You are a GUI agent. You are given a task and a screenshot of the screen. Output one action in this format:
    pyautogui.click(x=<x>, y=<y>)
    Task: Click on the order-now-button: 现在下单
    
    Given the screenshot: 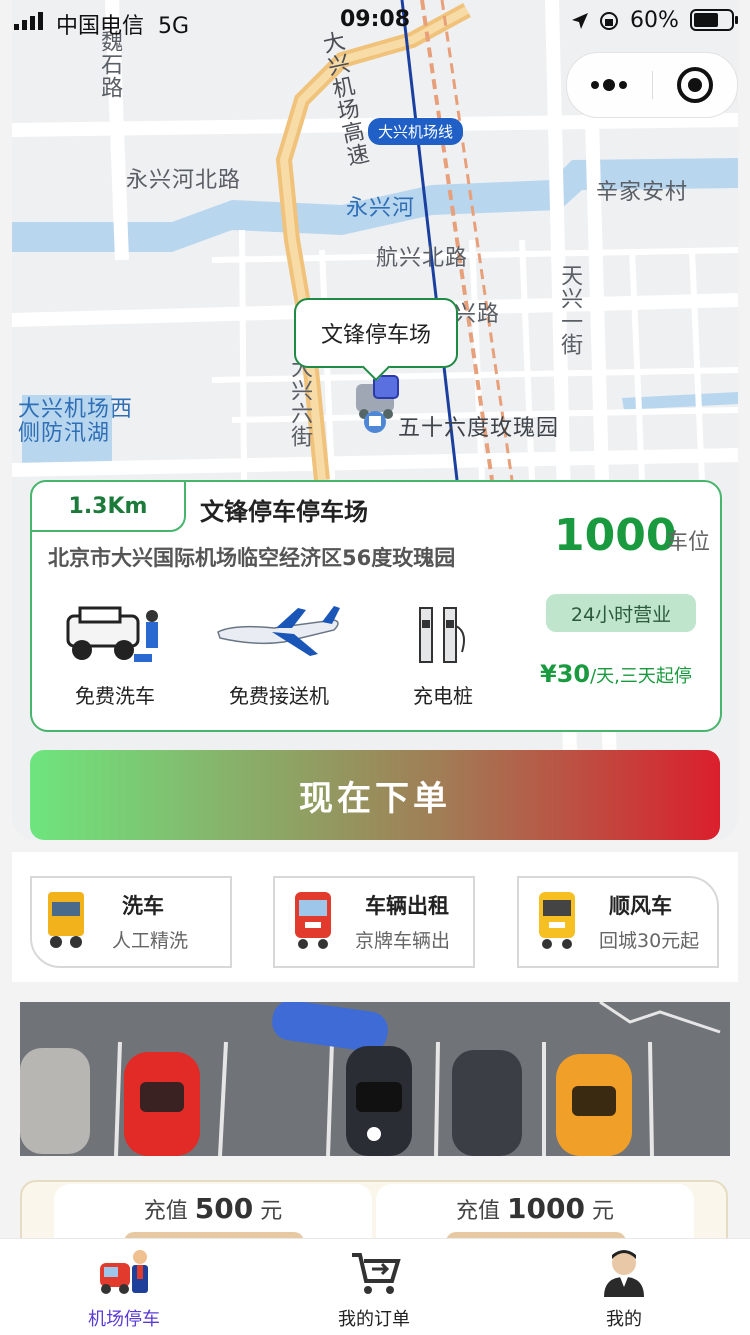 What is the action you would take?
    pyautogui.click(x=375, y=795)
    